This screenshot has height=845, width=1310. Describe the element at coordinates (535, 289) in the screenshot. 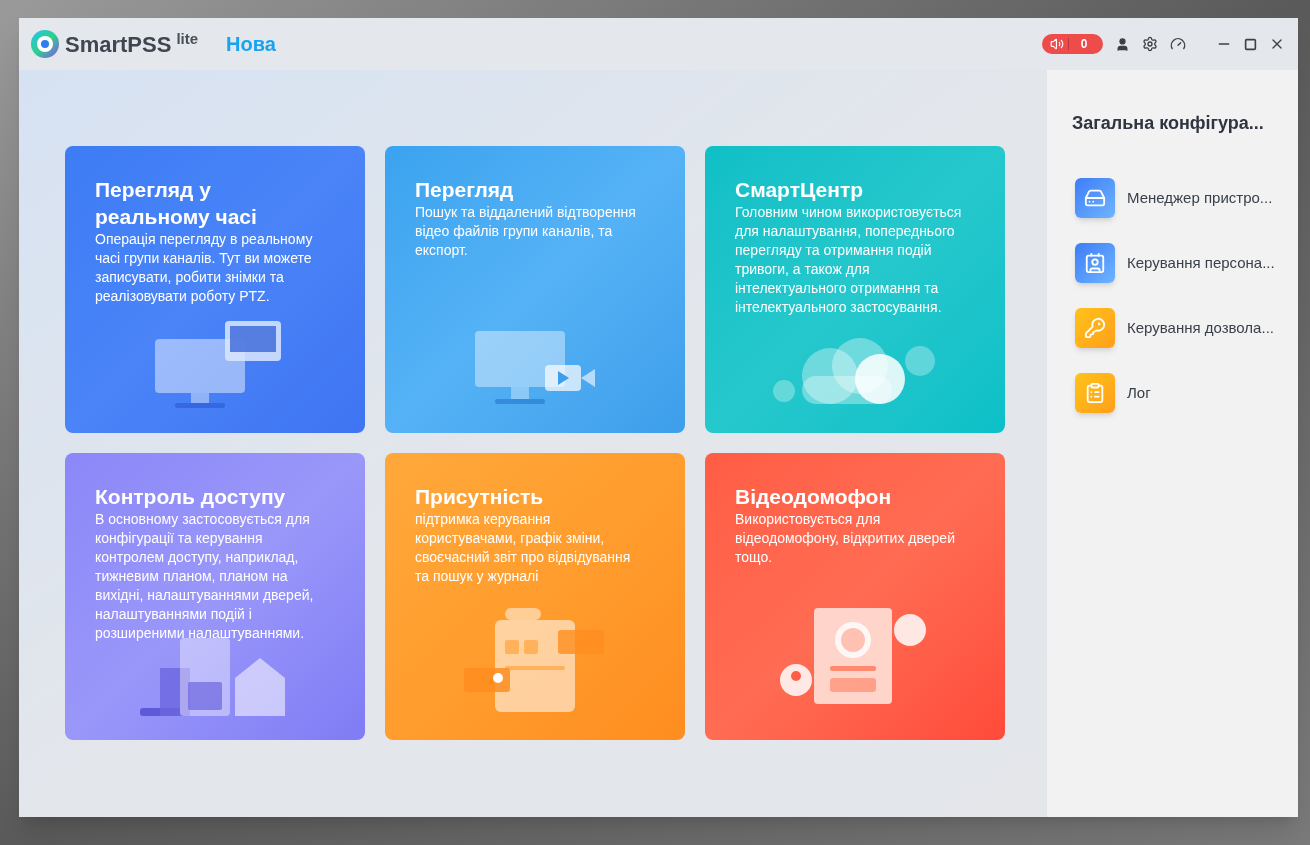

I see `module-card: Перегляд Пошук та віддалений відтворення відео файлів групи каналів, та експорт.` at that location.